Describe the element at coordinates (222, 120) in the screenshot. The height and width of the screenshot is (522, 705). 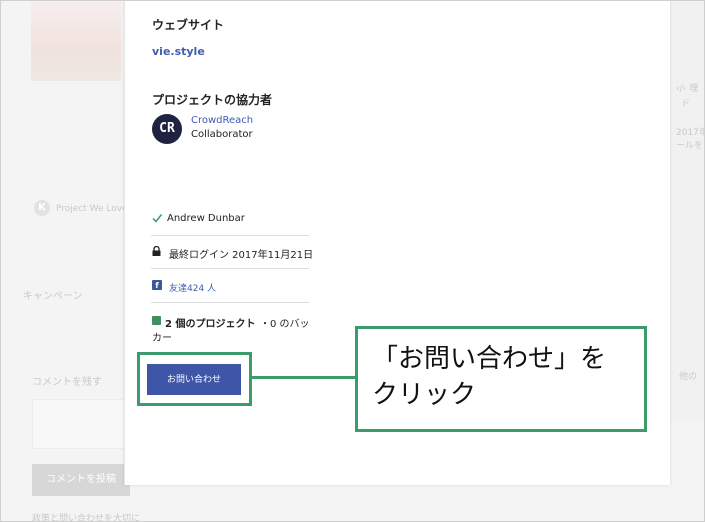
I see `collaborator-name: CrowdReach` at that location.